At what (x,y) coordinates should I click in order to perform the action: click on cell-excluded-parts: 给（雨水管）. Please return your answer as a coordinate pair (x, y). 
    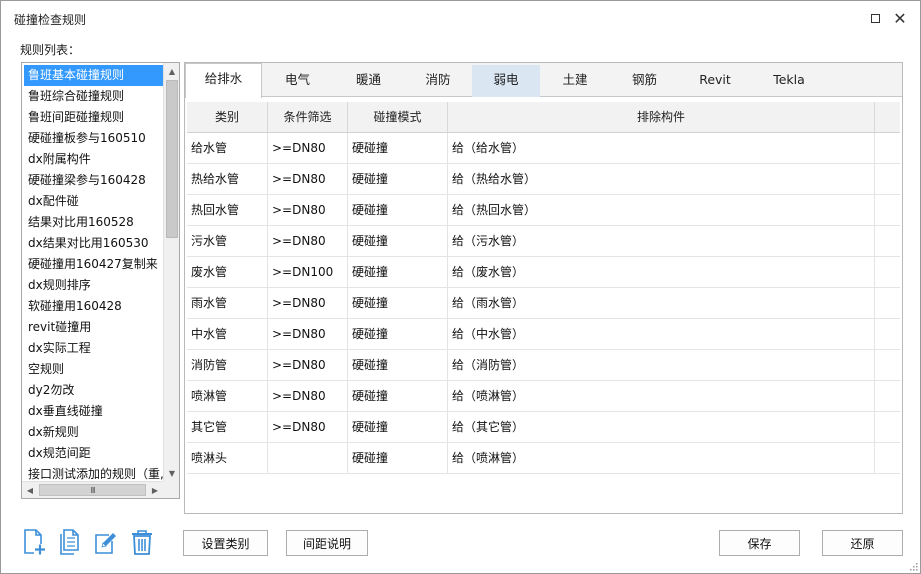
    Looking at the image, I should click on (661, 303).